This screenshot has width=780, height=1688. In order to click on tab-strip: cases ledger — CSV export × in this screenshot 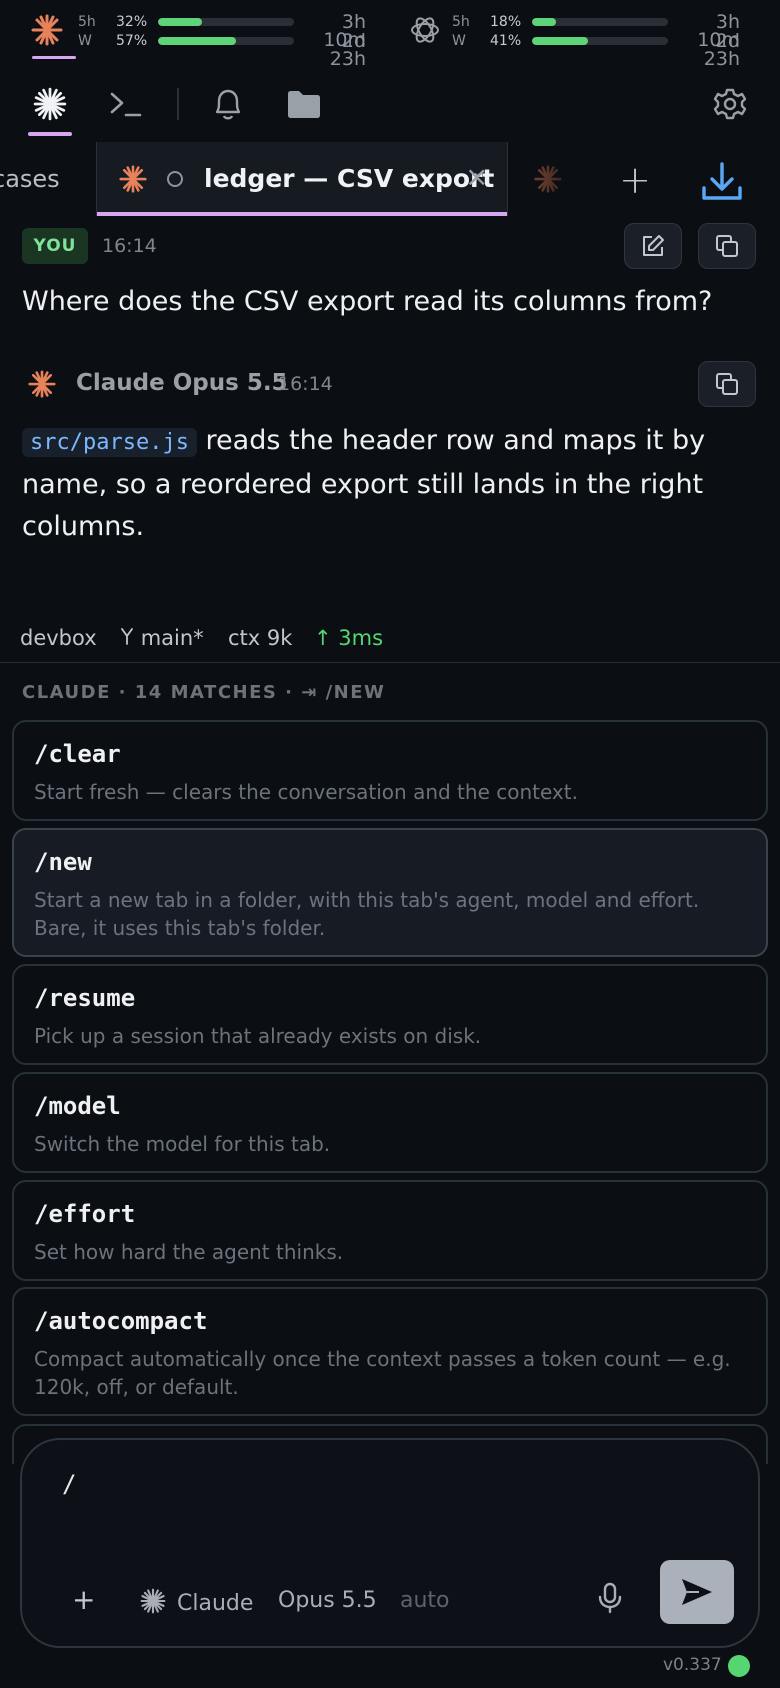, I will do `click(292, 179)`.